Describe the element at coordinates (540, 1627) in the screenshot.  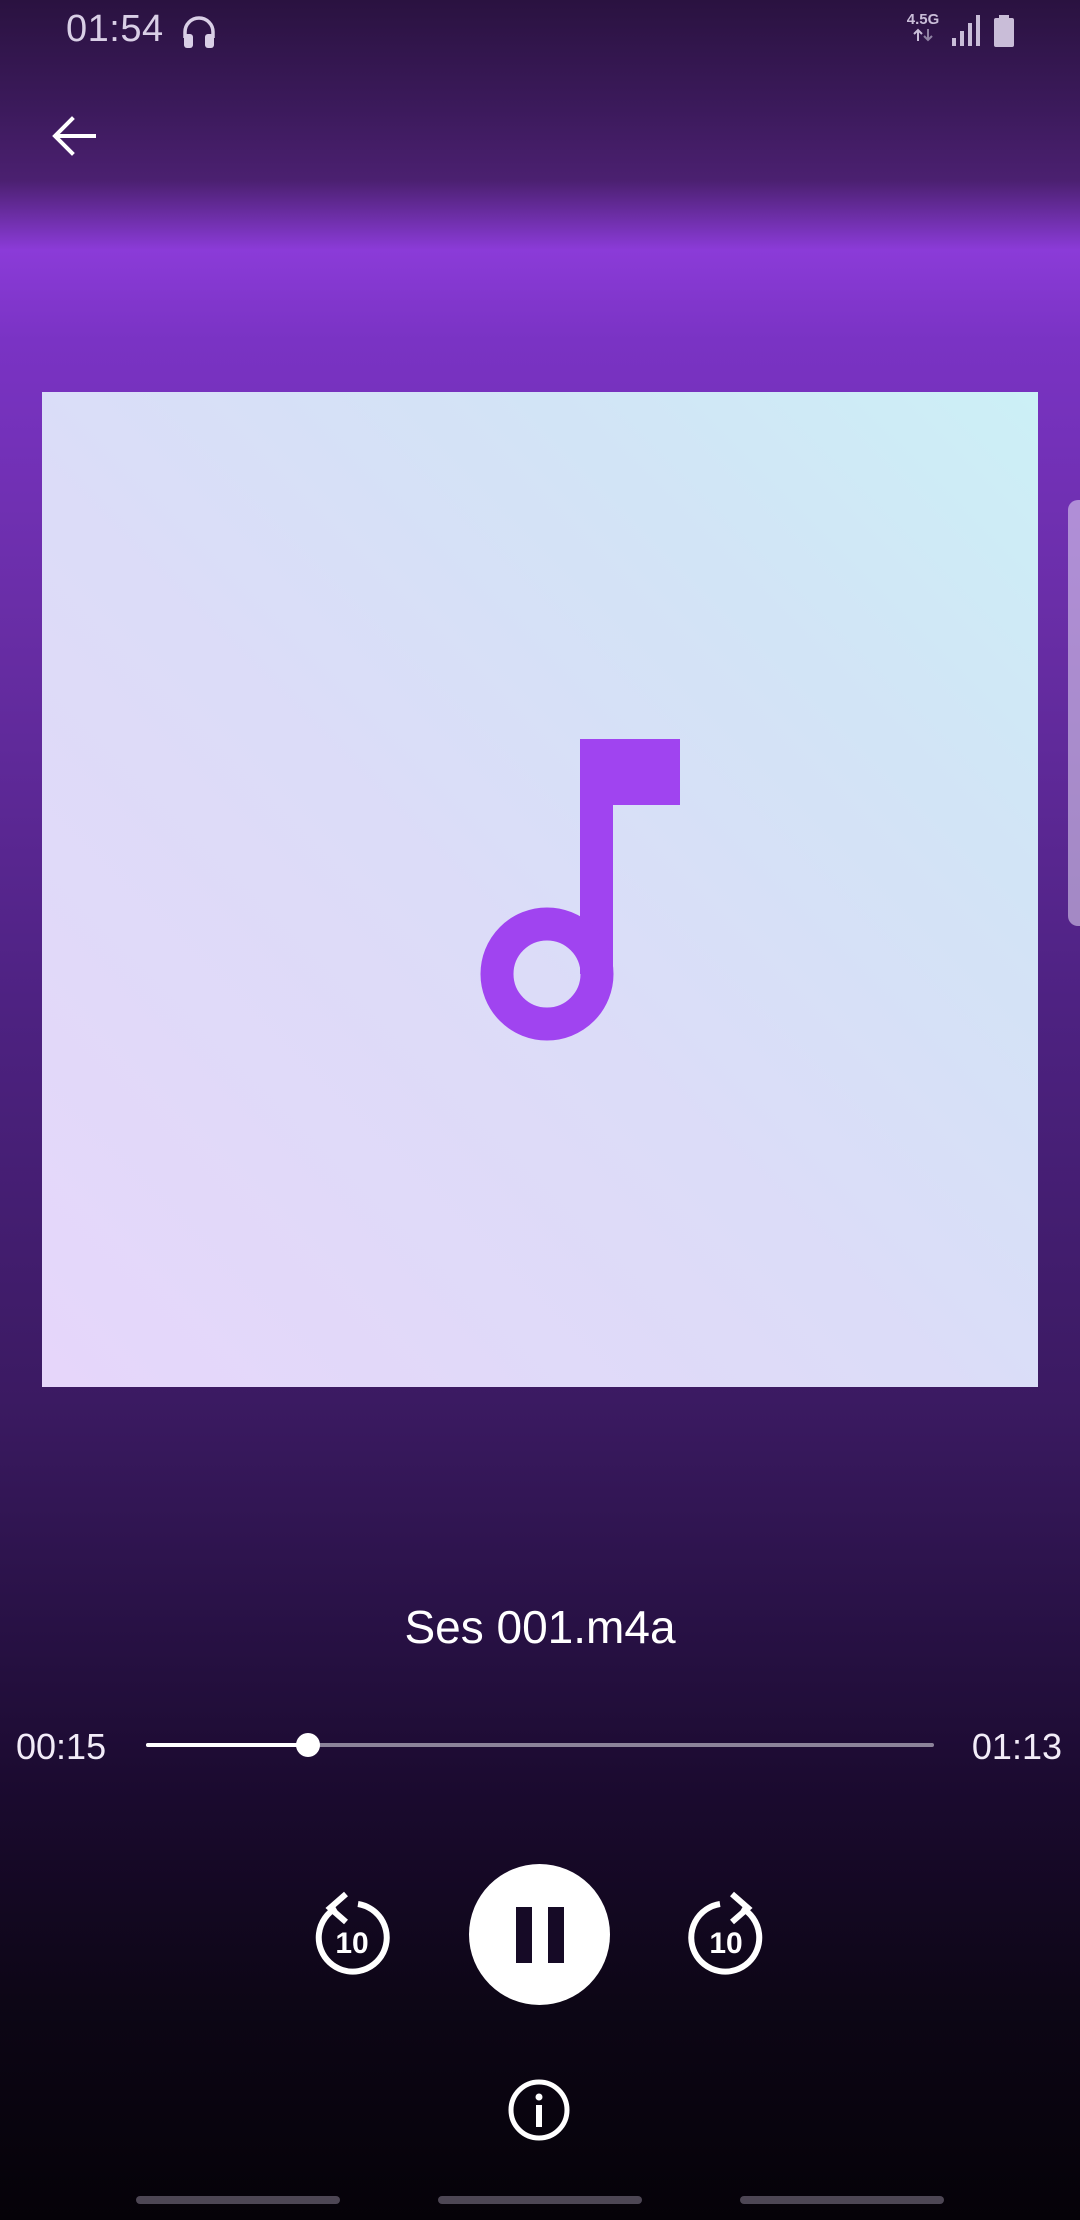
I see `track-title: Ses 001.m4a` at that location.